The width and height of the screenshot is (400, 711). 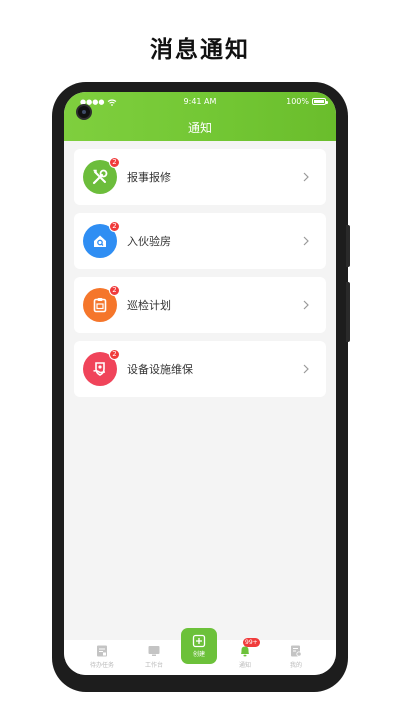 I want to click on profile-icon, so click(x=296, y=651).